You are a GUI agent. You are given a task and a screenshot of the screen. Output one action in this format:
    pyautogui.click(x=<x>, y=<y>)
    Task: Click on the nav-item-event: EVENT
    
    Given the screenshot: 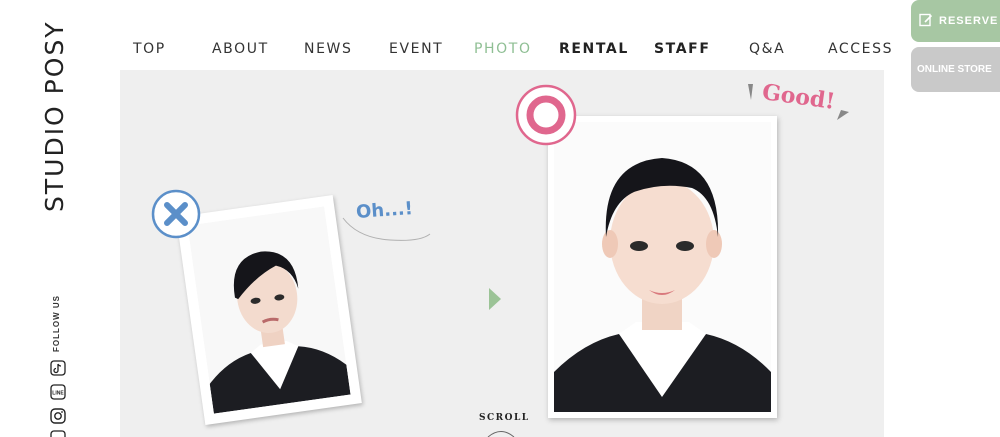 What is the action you would take?
    pyautogui.click(x=416, y=49)
    